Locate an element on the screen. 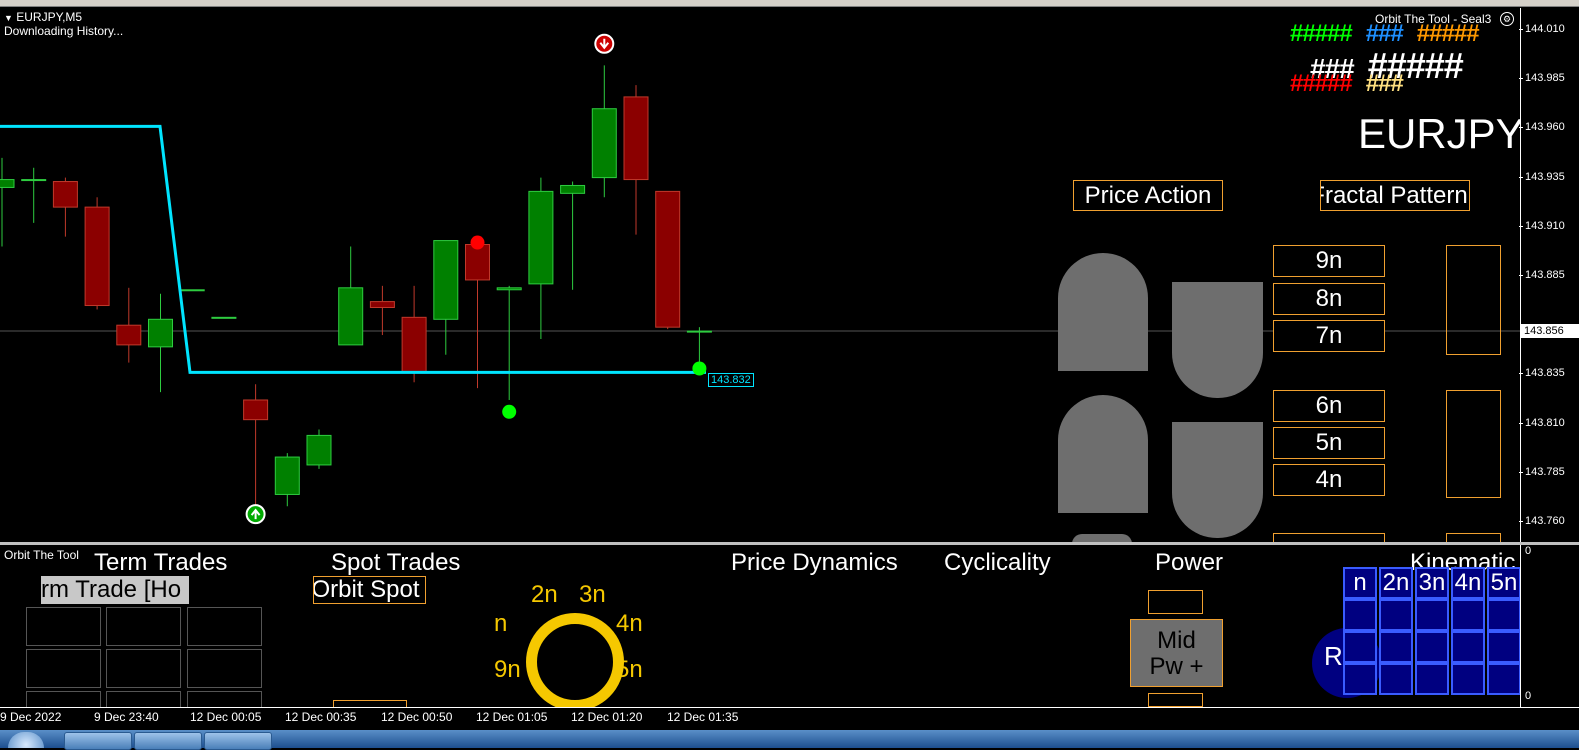  term-trade-field: rm Trade [Ho is located at coordinates (115, 590).